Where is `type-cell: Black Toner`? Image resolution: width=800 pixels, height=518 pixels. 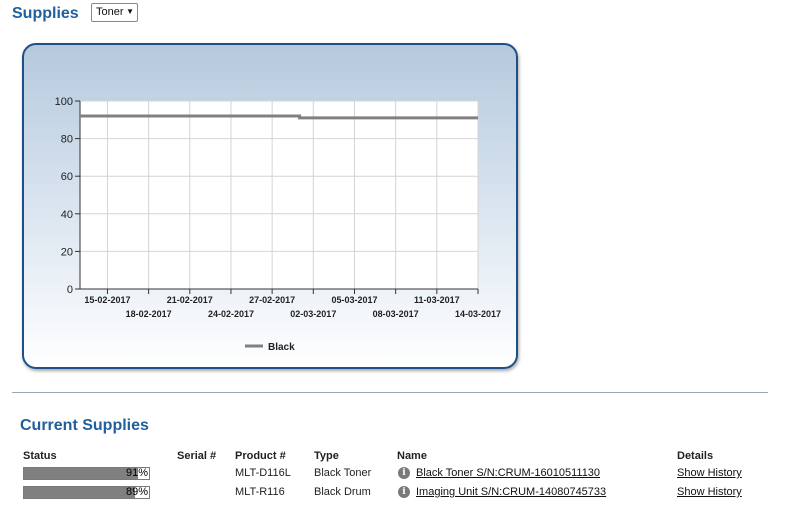
type-cell: Black Toner is located at coordinates (343, 473).